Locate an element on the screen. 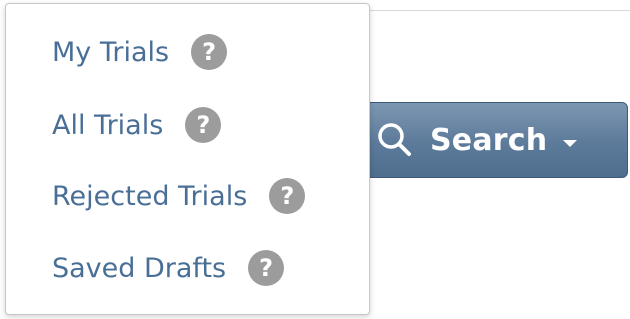  menu-item-label: Saved Drafts is located at coordinates (139, 268).